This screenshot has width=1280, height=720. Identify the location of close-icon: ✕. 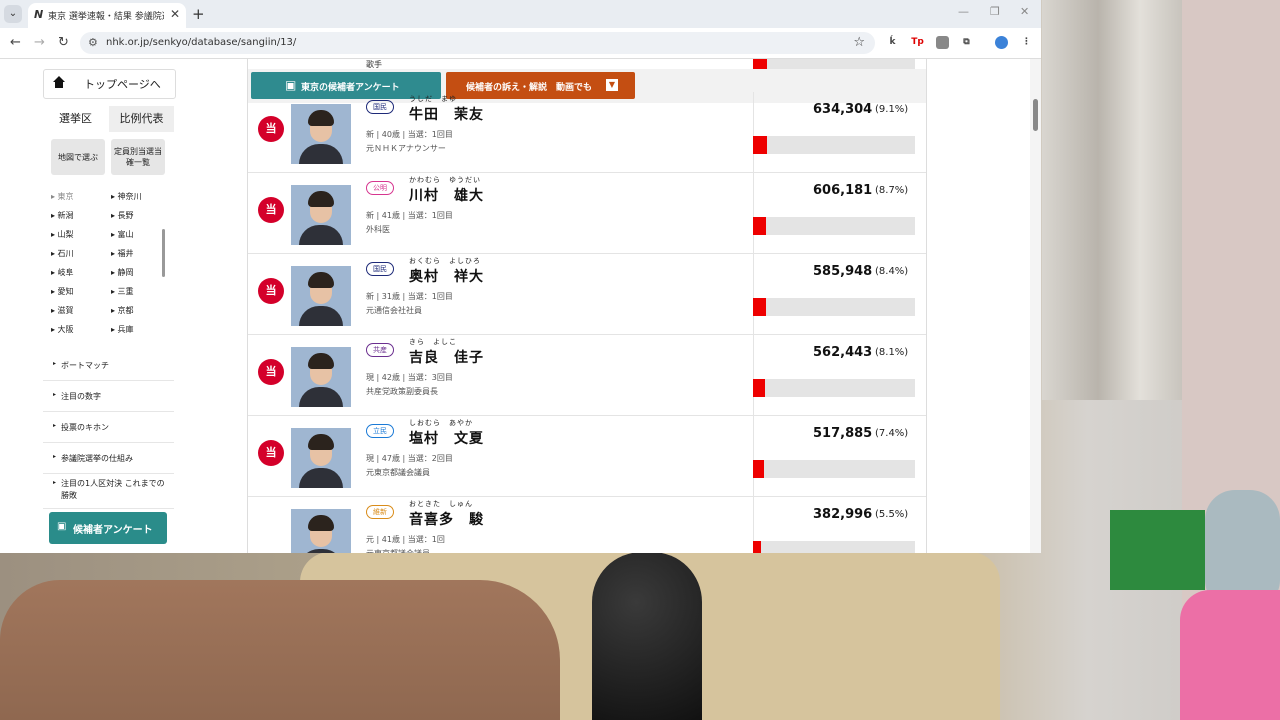
(175, 14).